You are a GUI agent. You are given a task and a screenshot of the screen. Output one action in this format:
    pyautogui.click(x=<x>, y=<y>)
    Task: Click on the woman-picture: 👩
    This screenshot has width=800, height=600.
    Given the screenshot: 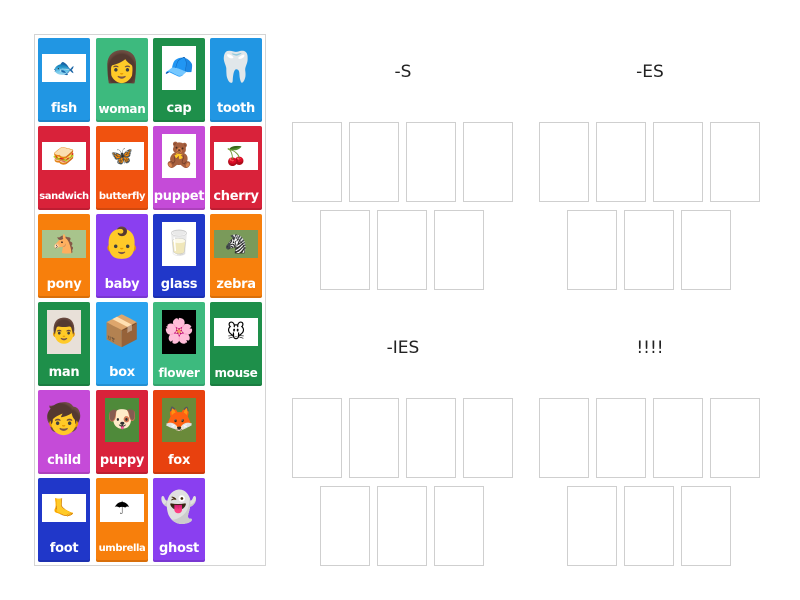 What is the action you would take?
    pyautogui.click(x=122, y=68)
    